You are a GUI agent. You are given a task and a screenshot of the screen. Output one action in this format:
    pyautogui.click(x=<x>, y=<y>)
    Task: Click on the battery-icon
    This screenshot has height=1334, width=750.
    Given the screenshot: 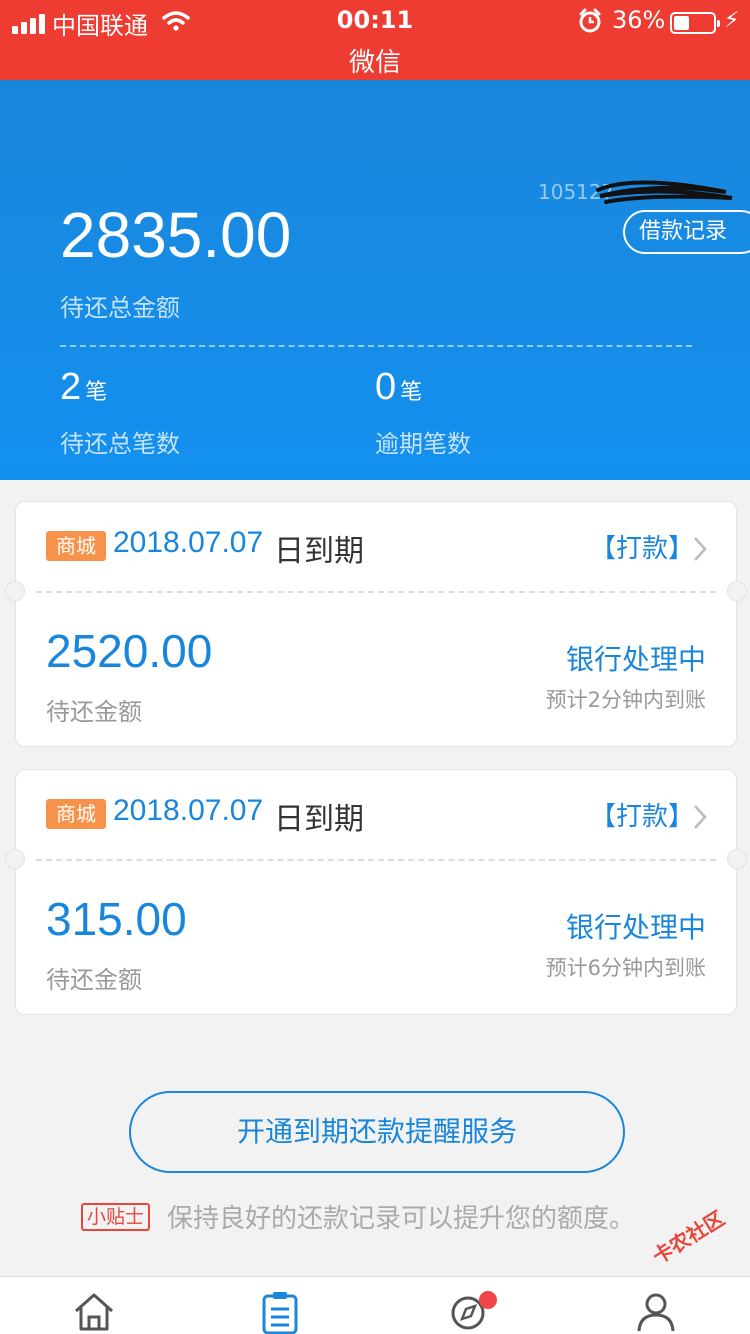 What is the action you would take?
    pyautogui.click(x=695, y=23)
    